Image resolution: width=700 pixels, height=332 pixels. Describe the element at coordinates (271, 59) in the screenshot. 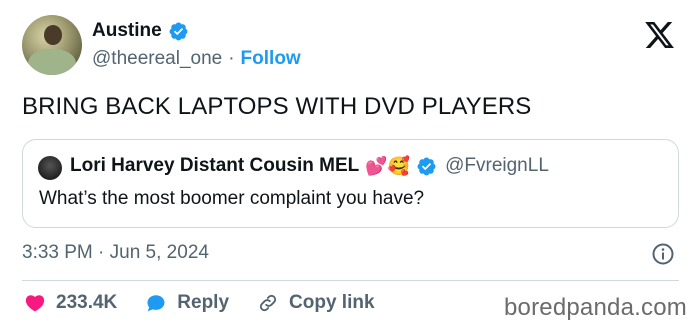

I see `follow-button: Follow` at that location.